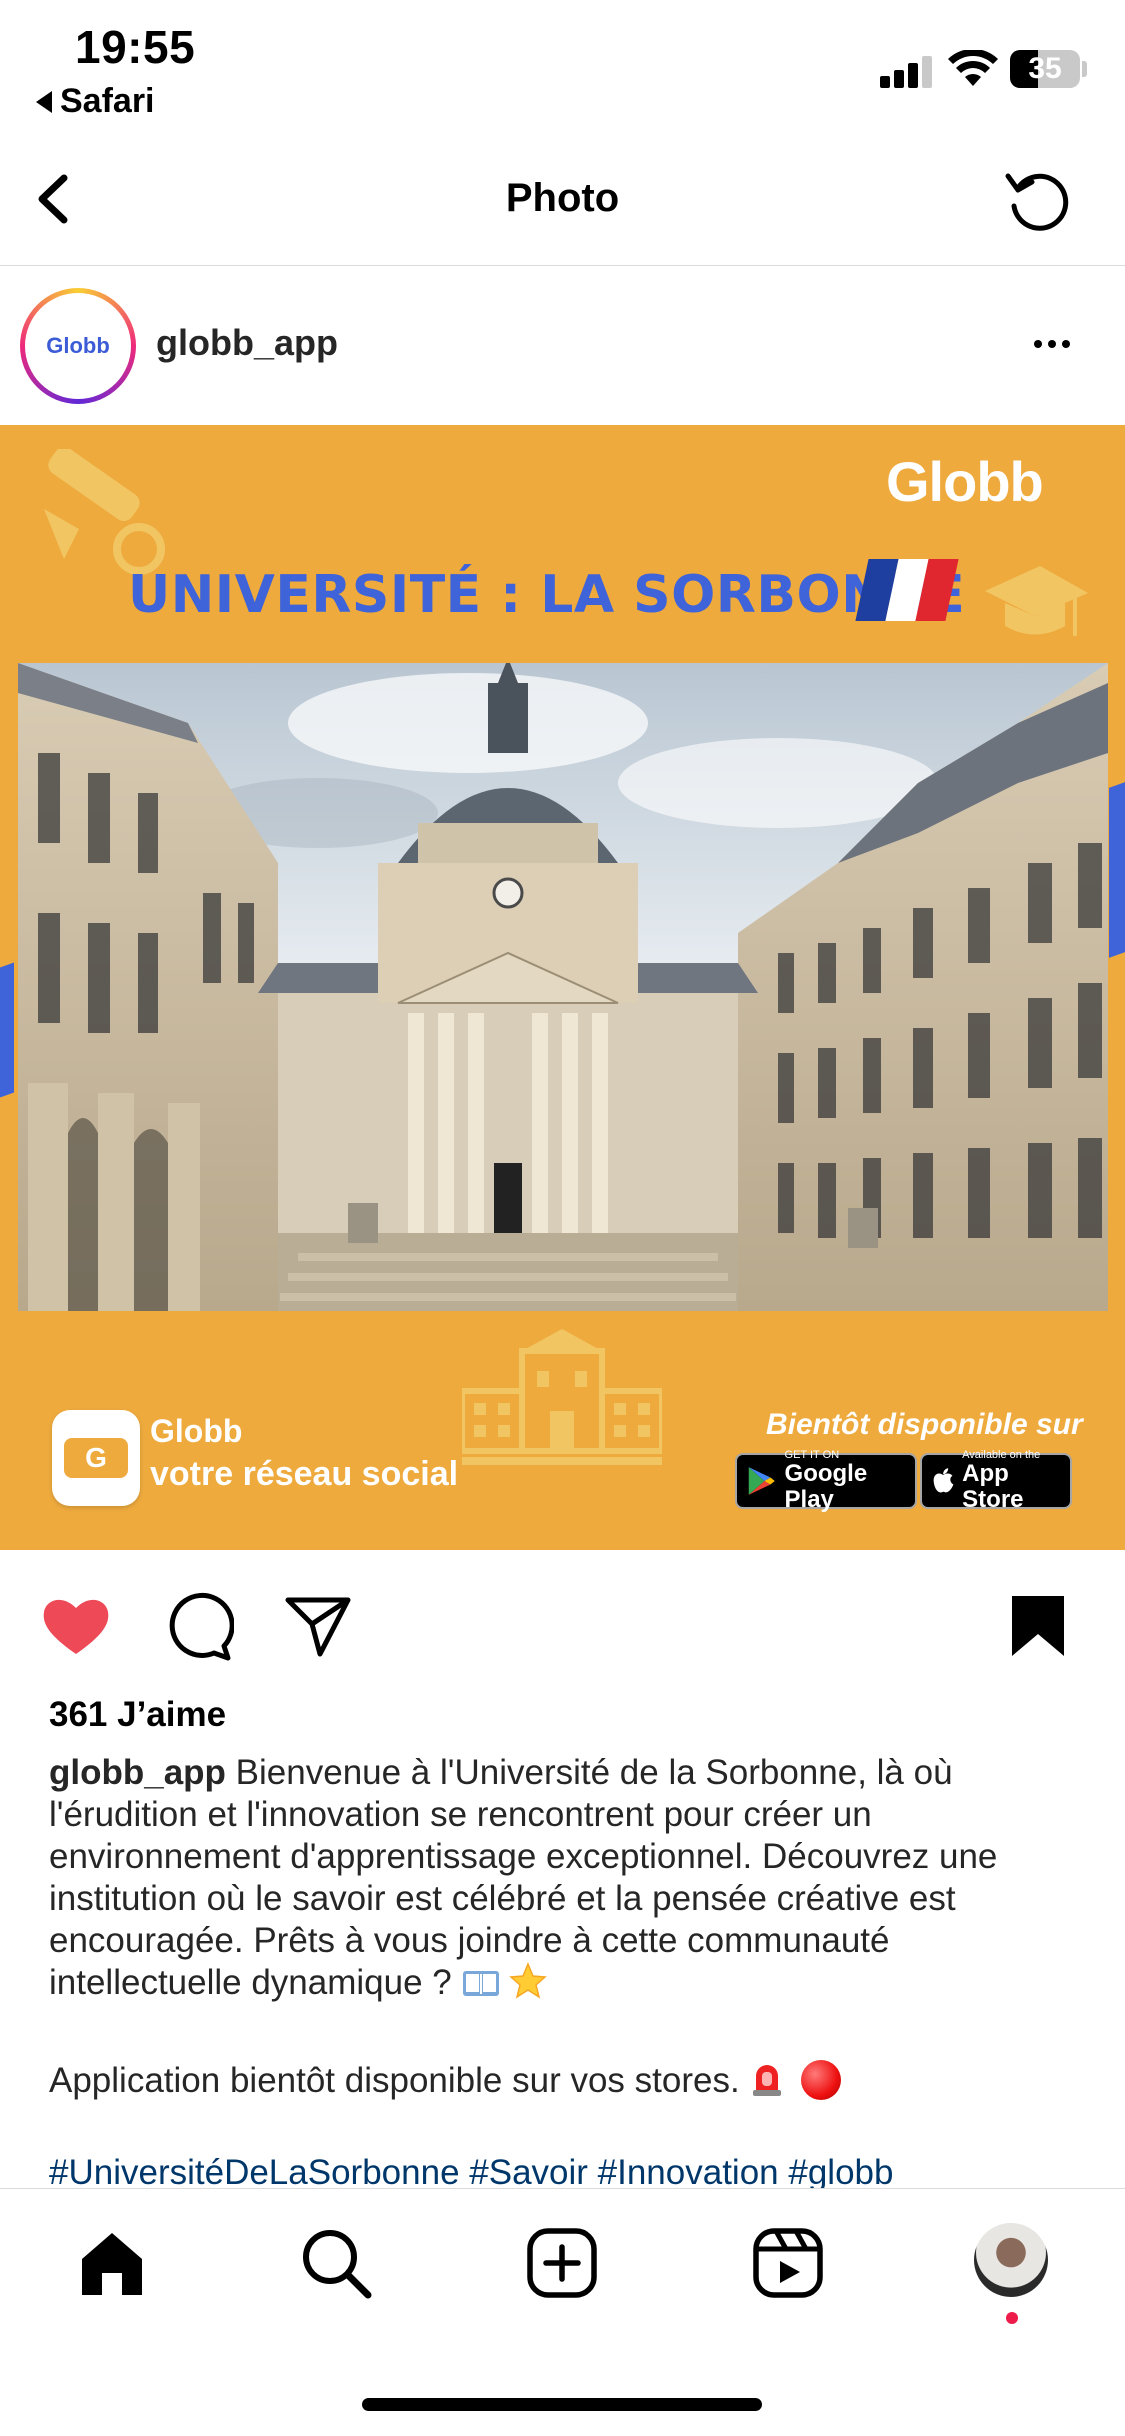 The image size is (1125, 2436). I want to click on post-actions, so click(562, 1625).